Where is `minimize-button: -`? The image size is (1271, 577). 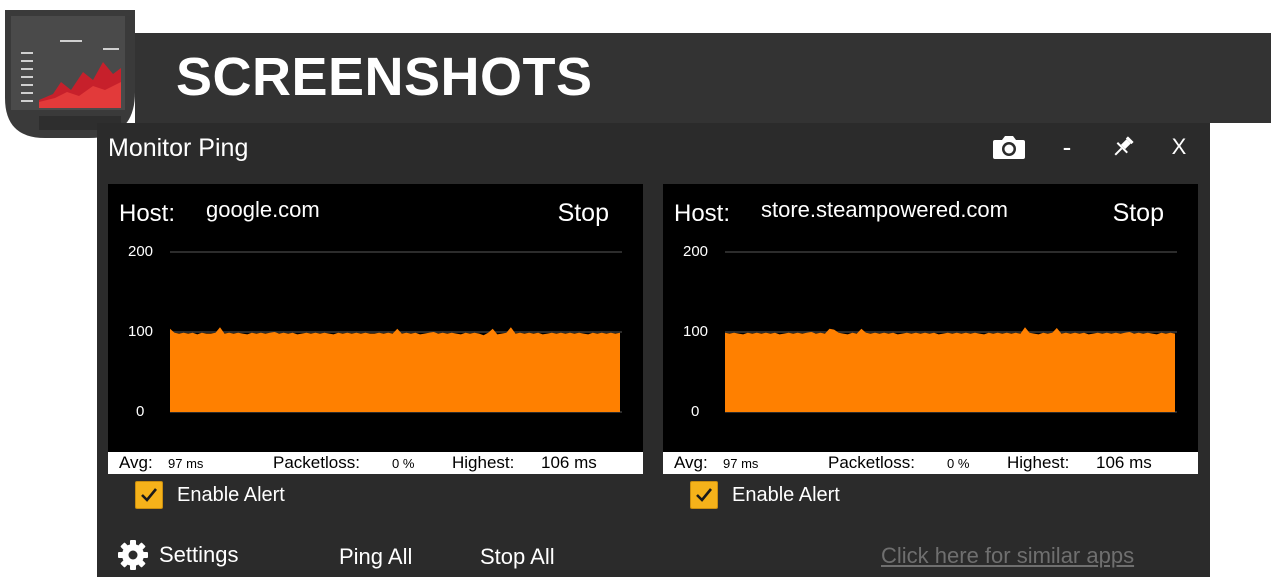
minimize-button: - is located at coordinates (1067, 147).